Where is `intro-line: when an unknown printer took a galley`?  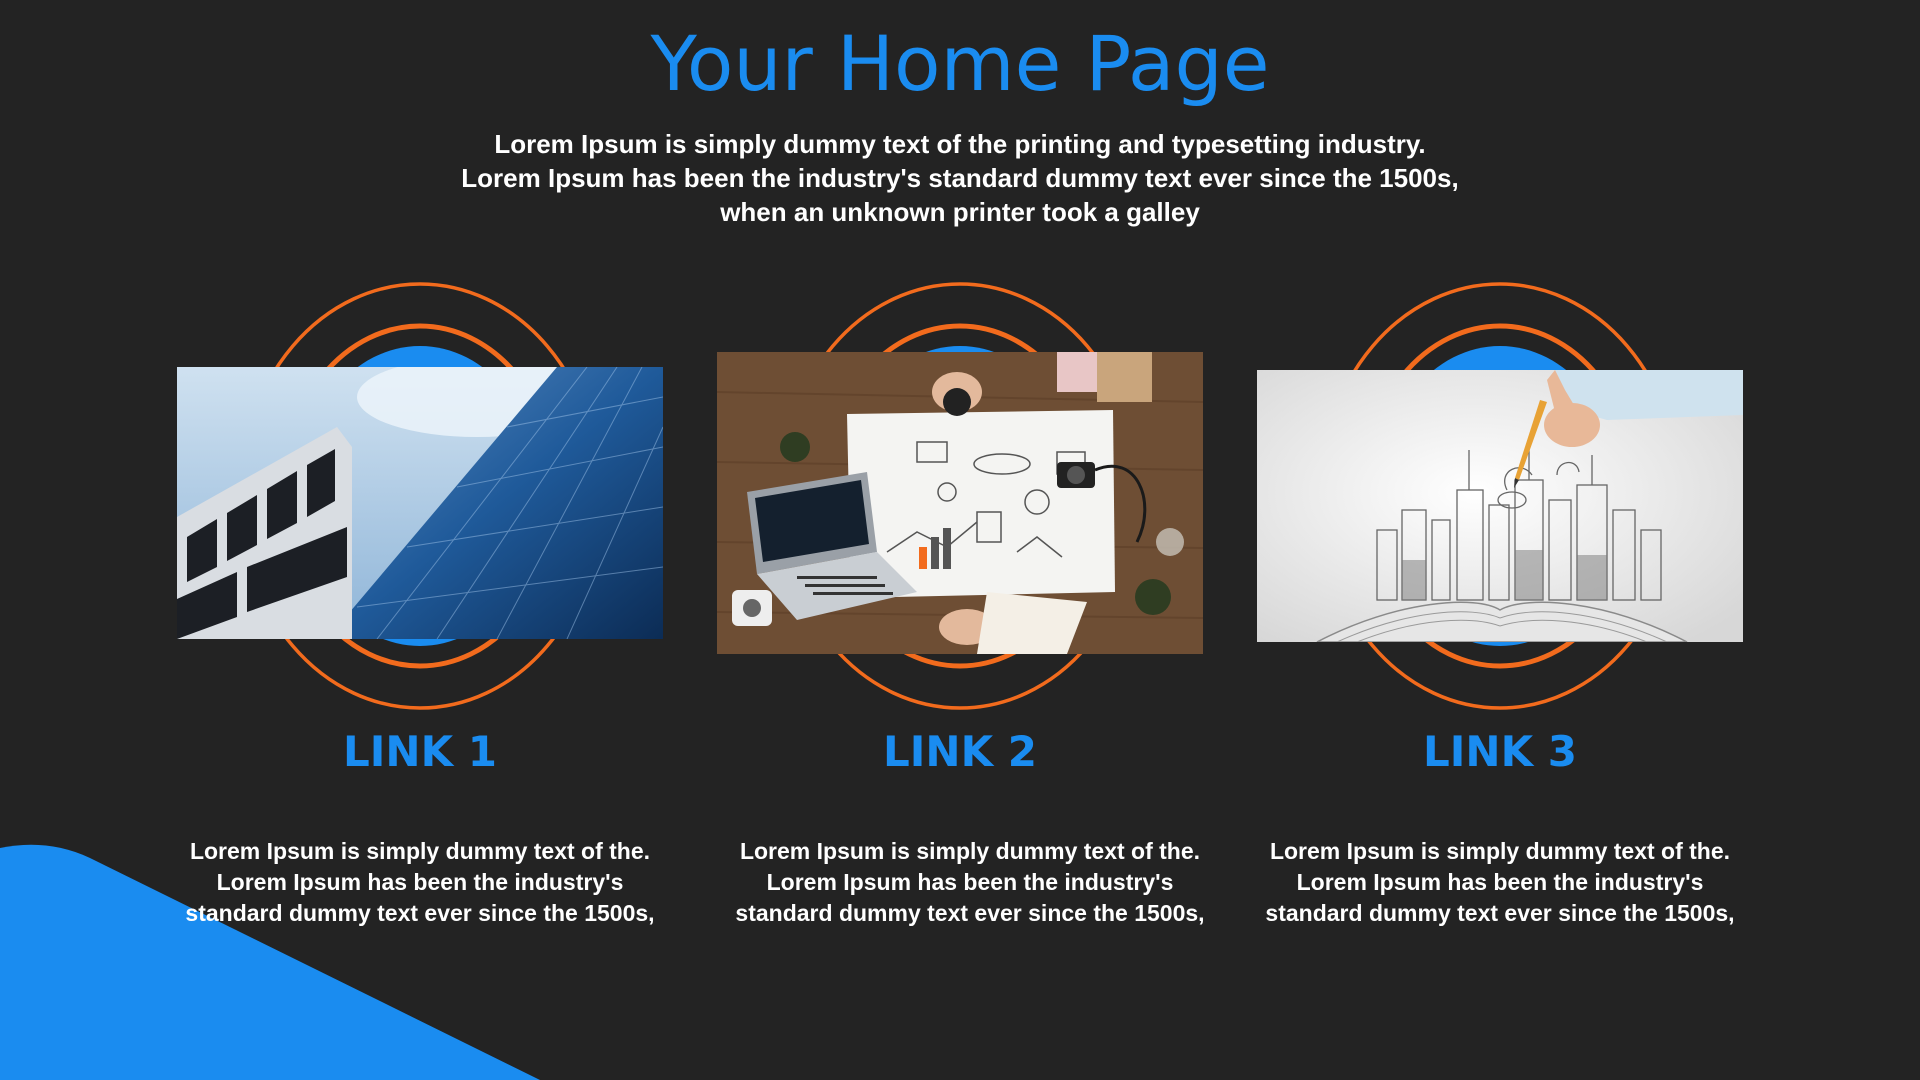
intro-line: when an unknown printer took a galley is located at coordinates (960, 212).